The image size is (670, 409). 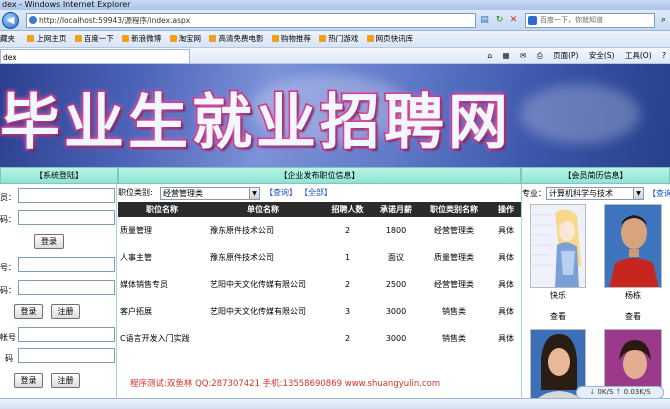 I want to click on stop-icon: ✕, so click(x=513, y=20).